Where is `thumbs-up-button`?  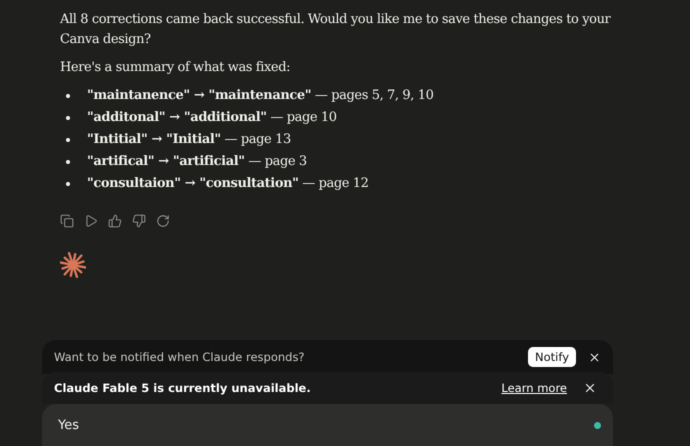 thumbs-up-button is located at coordinates (115, 221).